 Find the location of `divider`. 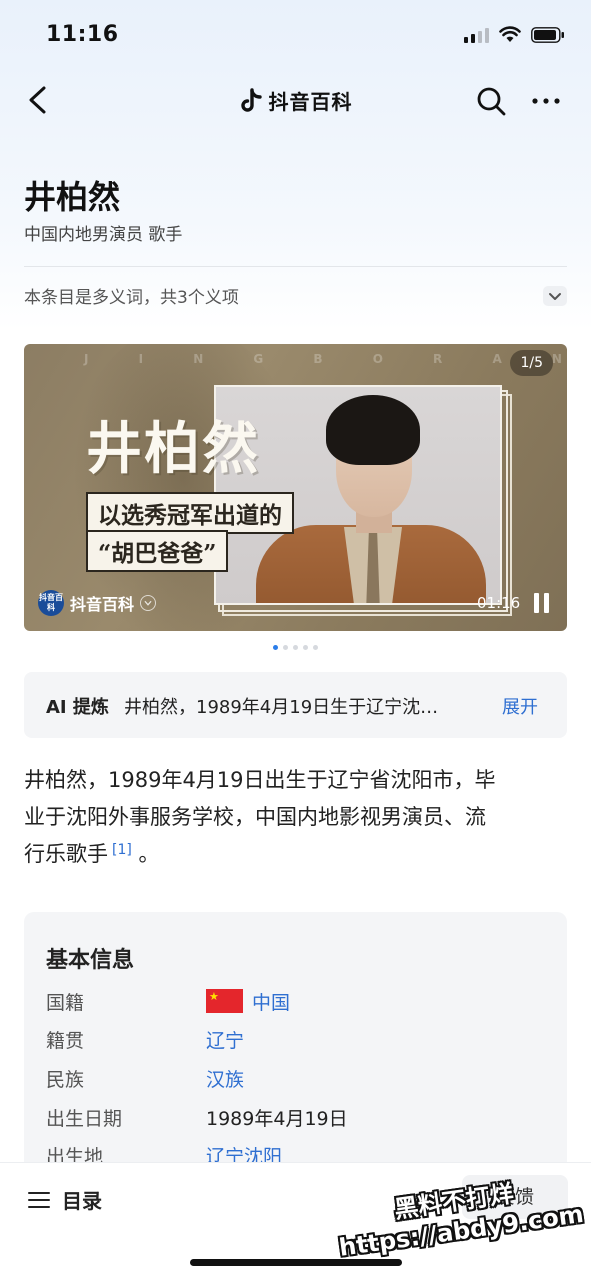

divider is located at coordinates (295, 266).